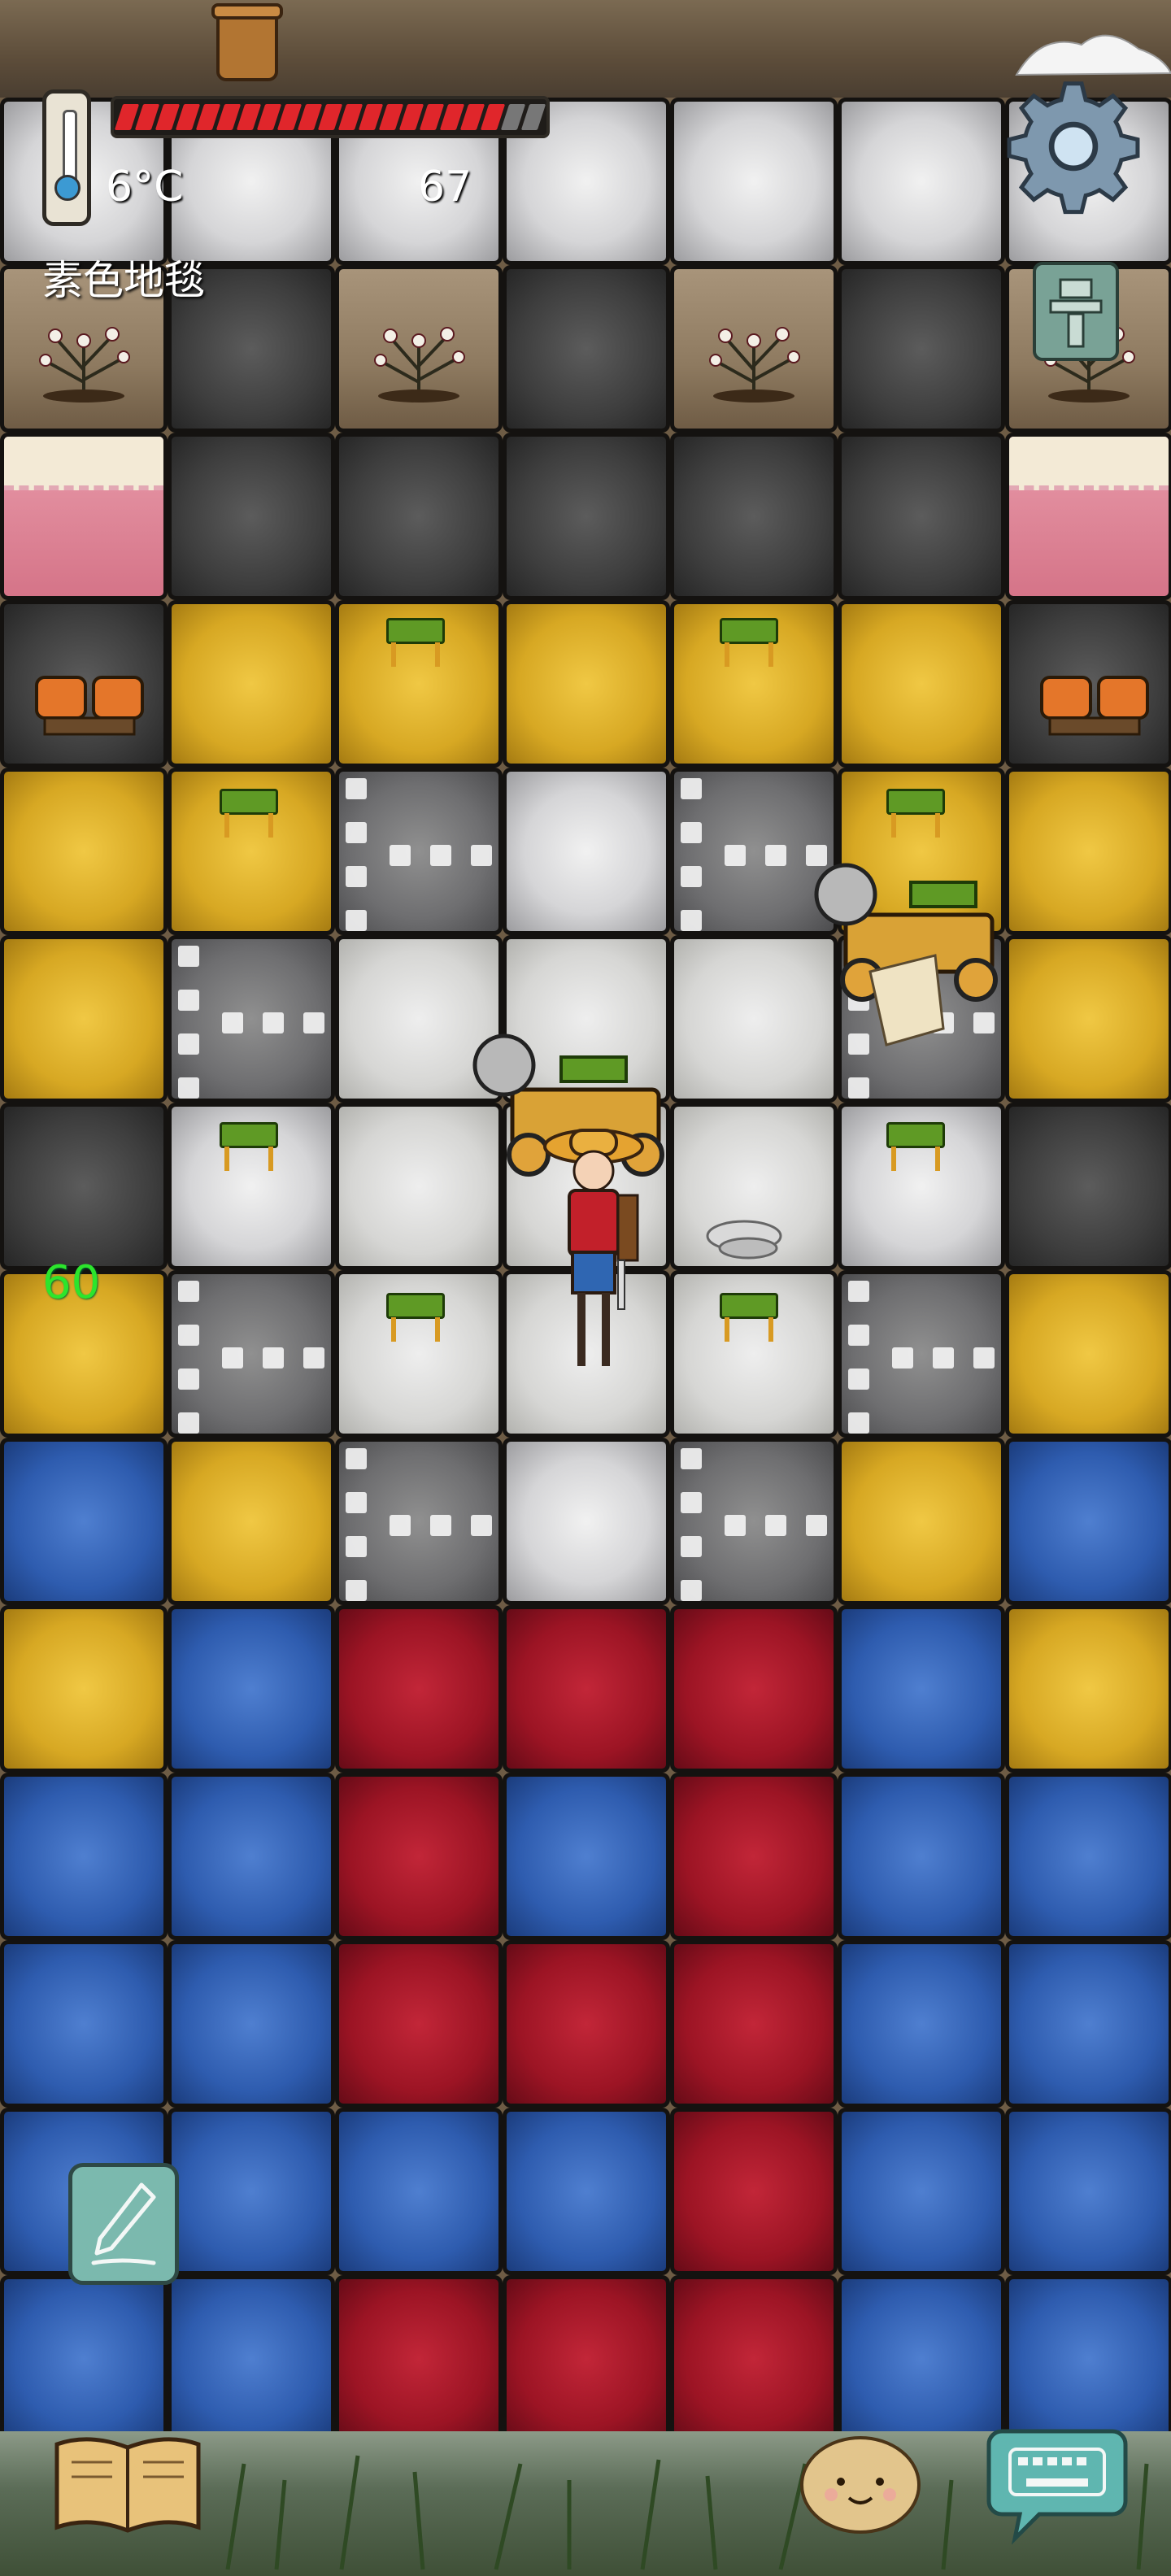 This screenshot has height=2576, width=1171. What do you see at coordinates (594, 1252) in the screenshot?
I see `player-character` at bounding box center [594, 1252].